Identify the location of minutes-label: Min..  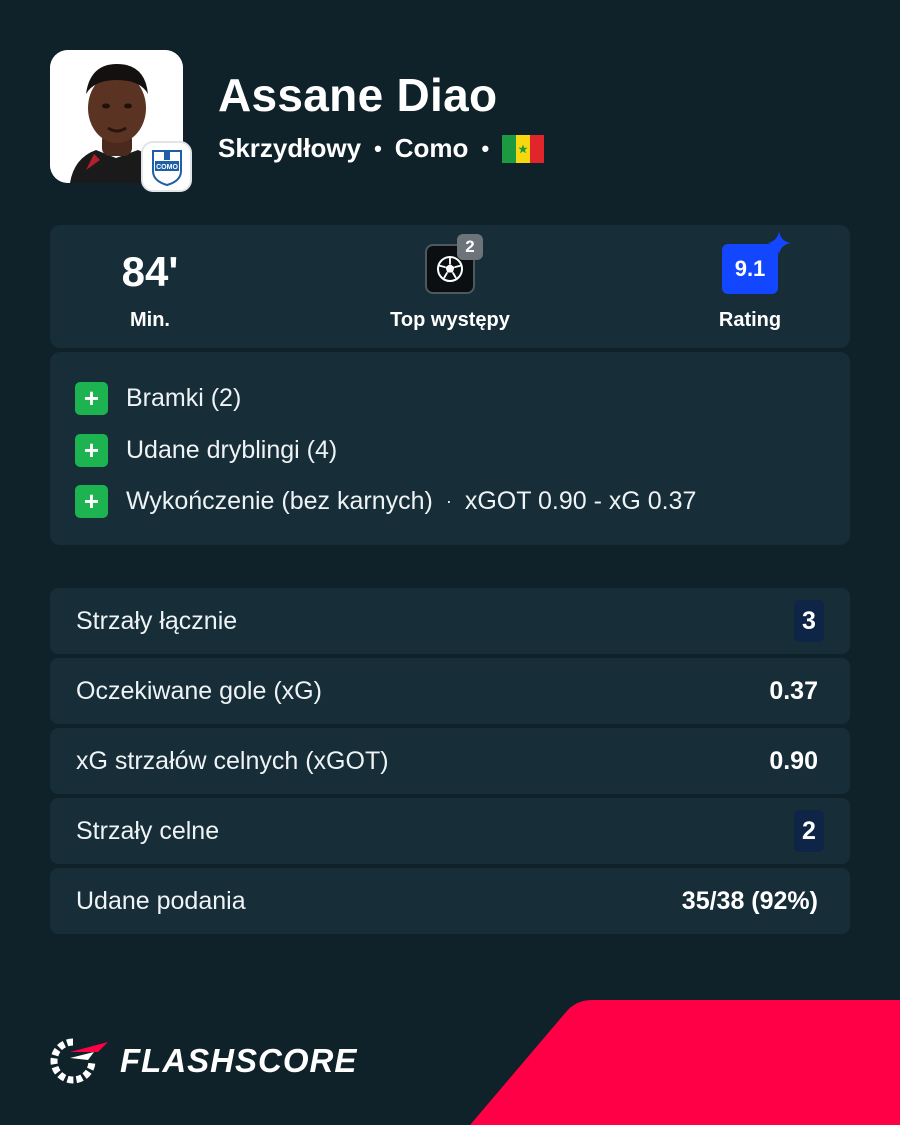
(150, 320).